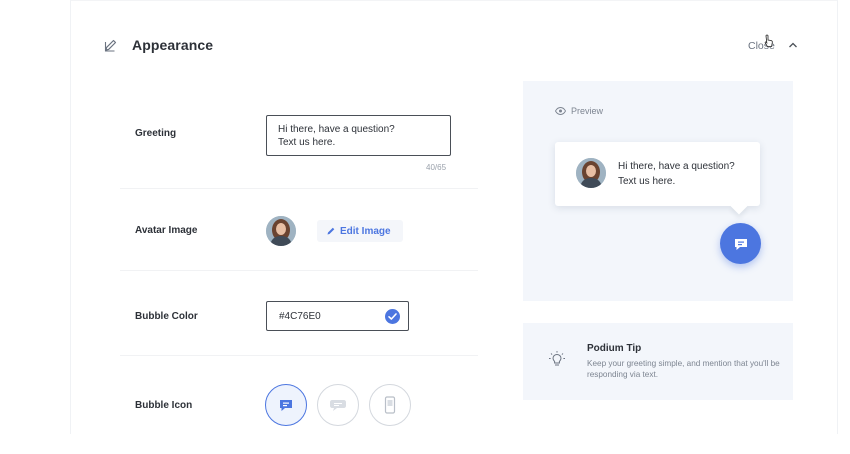  Describe the element at coordinates (358, 135) in the screenshot. I see `greeting-textarea: Hi there, have a question? Text us here.` at that location.